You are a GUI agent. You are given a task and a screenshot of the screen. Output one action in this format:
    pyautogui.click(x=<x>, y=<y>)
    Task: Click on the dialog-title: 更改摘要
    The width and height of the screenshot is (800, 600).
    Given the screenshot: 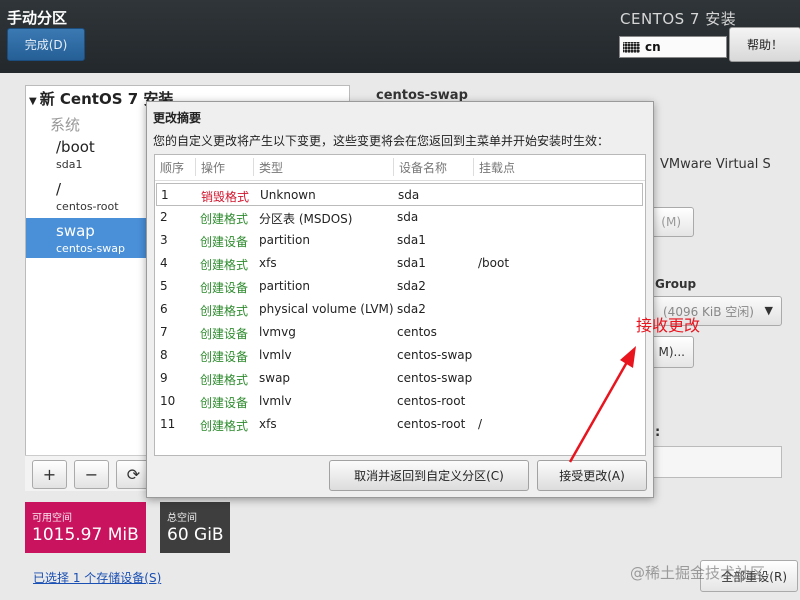 What is the action you would take?
    pyautogui.click(x=177, y=118)
    